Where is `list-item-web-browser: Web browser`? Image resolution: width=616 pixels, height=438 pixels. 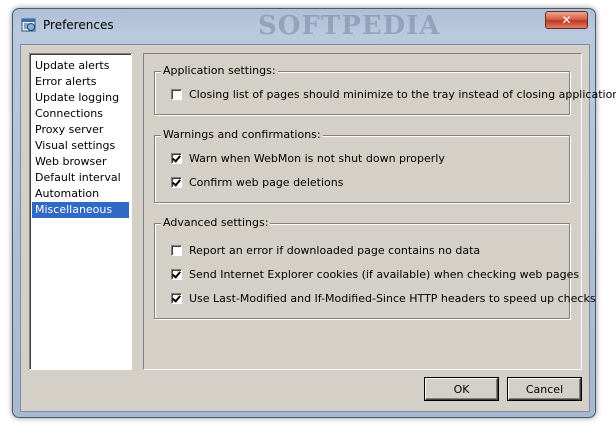 list-item-web-browser: Web browser is located at coordinates (80, 162).